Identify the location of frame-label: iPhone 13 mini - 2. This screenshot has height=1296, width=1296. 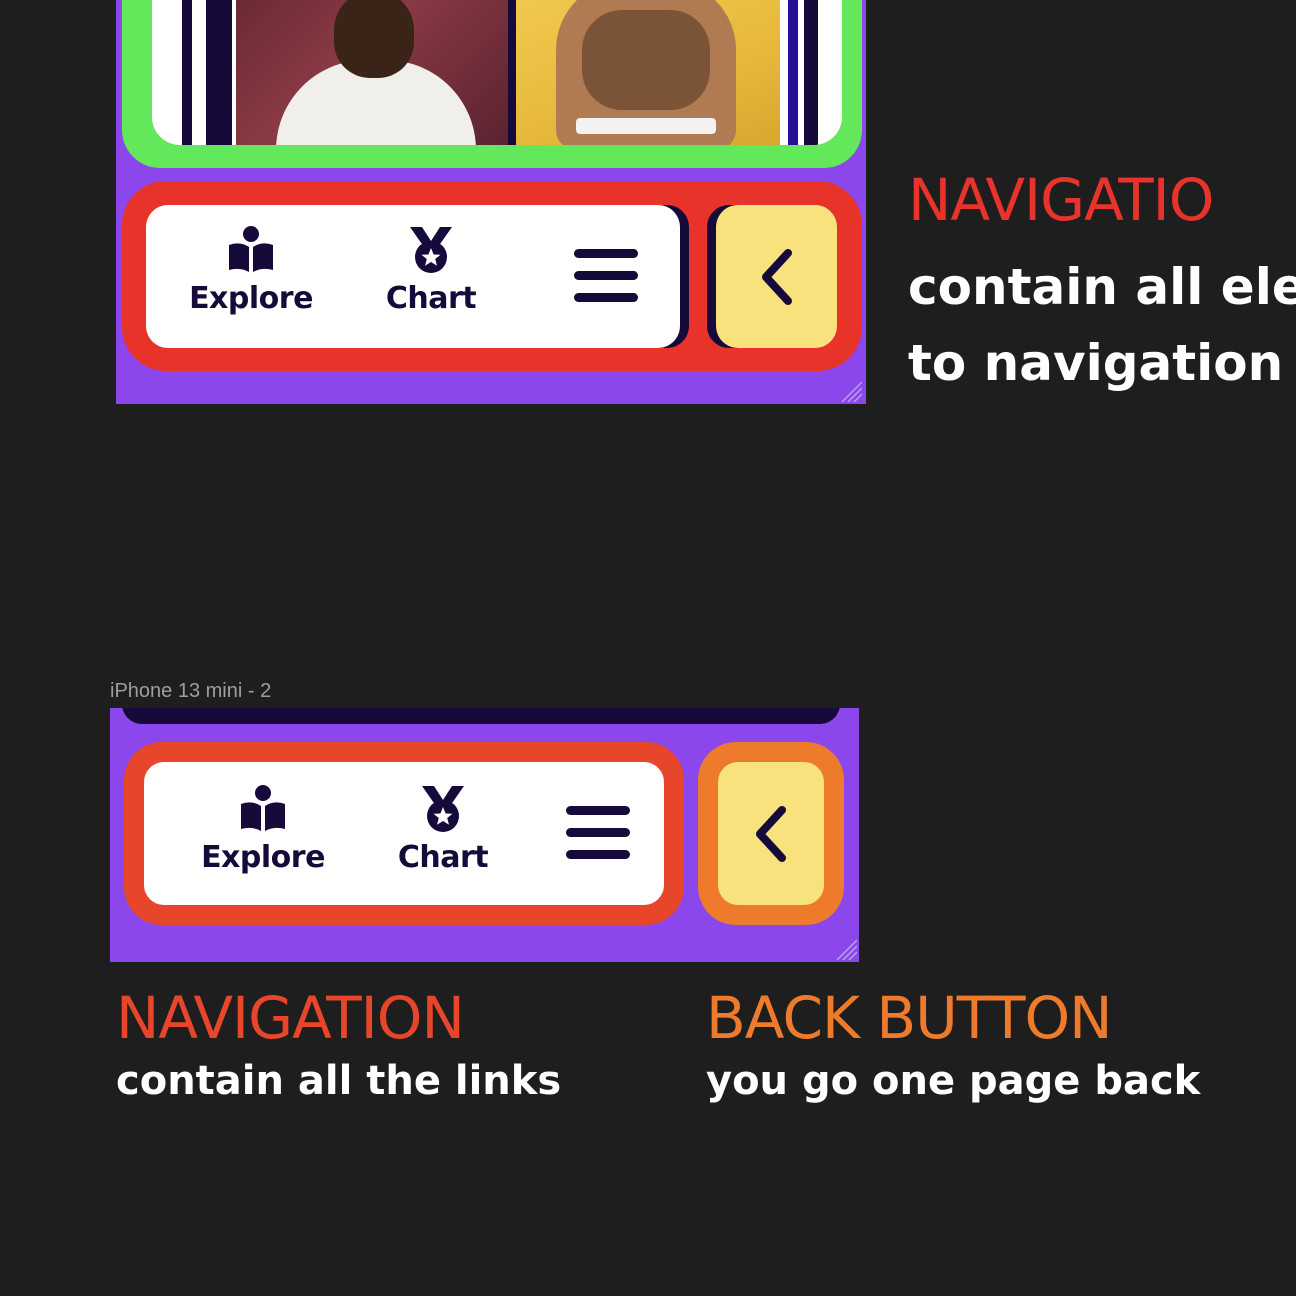
(190, 691).